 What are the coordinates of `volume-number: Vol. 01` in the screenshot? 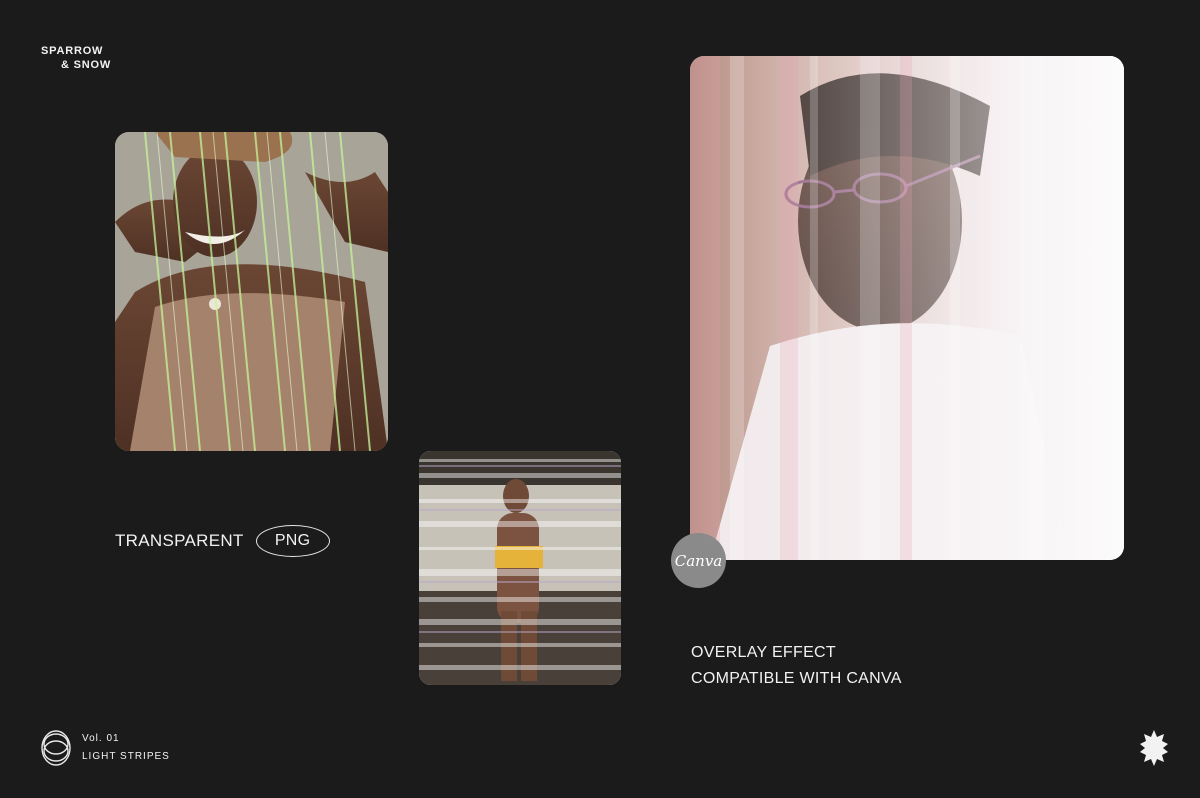 It's located at (101, 738).